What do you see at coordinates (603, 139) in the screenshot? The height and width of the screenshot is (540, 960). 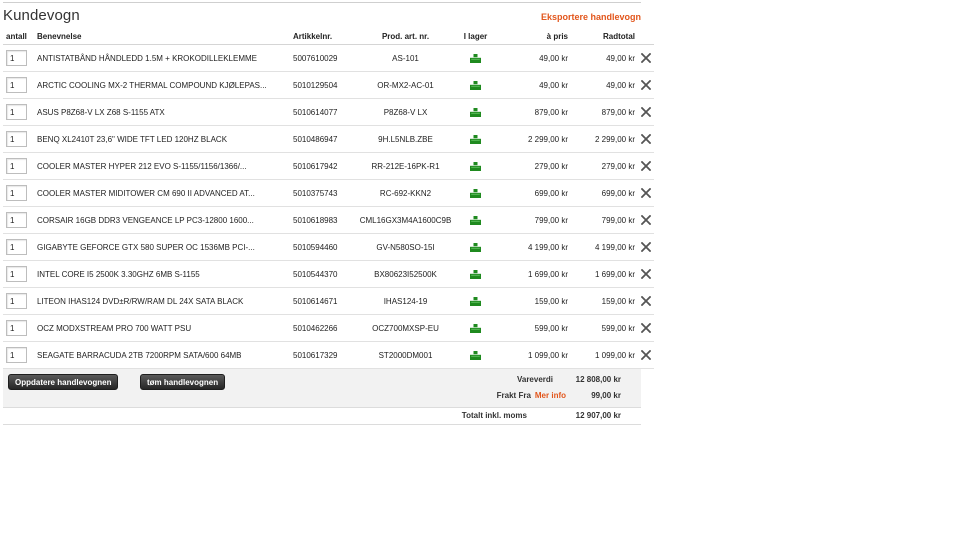 I see `row-total: 2 299,00 kr` at bounding box center [603, 139].